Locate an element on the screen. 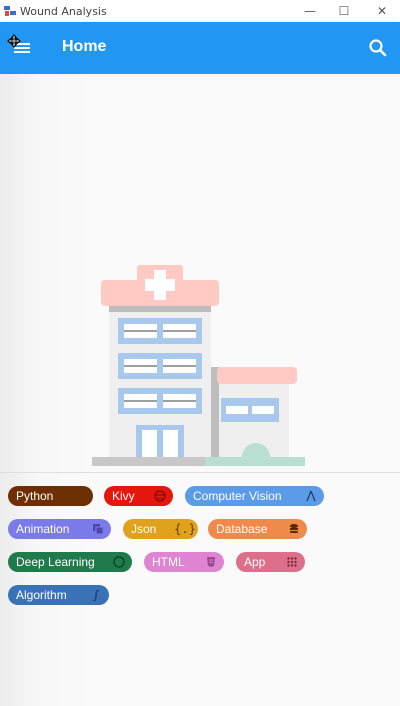 The height and width of the screenshot is (706, 400). close-icon: ✕ is located at coordinates (382, 11).